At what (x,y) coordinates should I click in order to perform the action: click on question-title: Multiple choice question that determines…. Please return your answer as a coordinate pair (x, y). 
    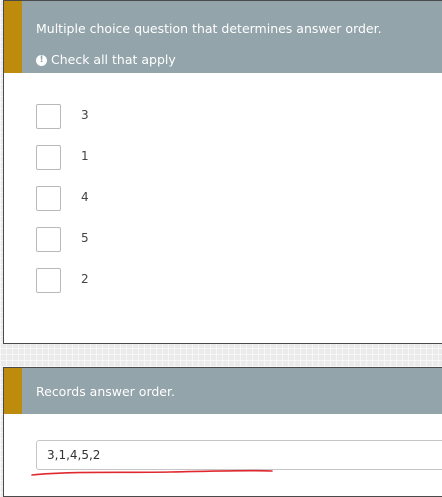
    Looking at the image, I should click on (209, 28).